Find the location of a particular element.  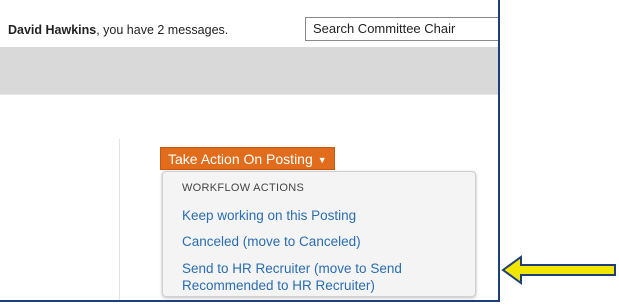

take-action-button: Take Action On Posting ▼ is located at coordinates (247, 158).